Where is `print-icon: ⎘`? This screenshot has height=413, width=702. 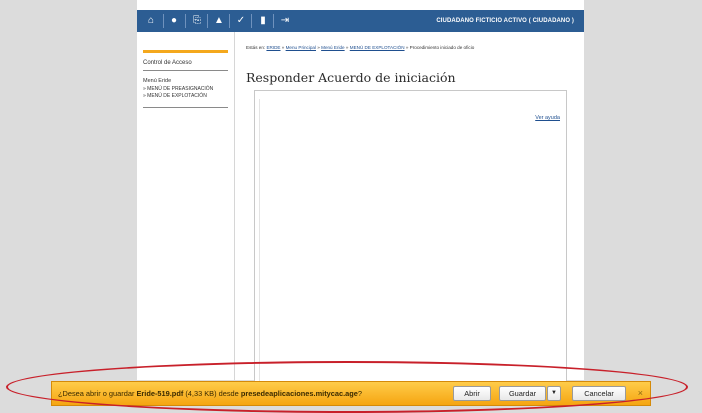 print-icon: ⎘ is located at coordinates (197, 21).